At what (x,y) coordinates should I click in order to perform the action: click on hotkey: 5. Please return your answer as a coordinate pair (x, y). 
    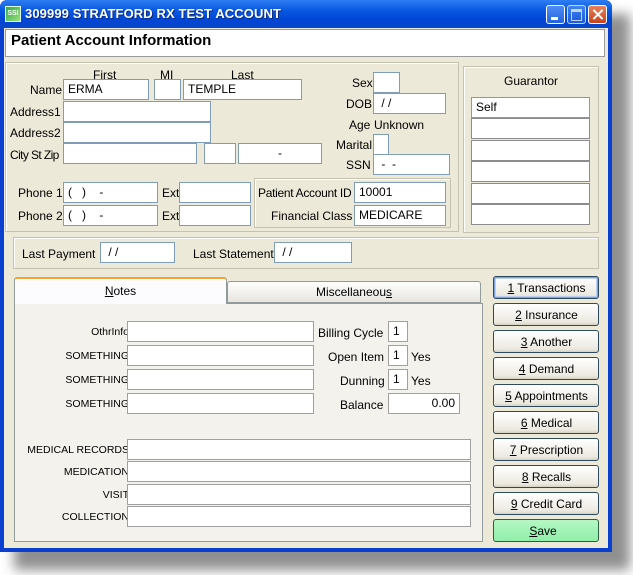
    Looking at the image, I should click on (508, 396).